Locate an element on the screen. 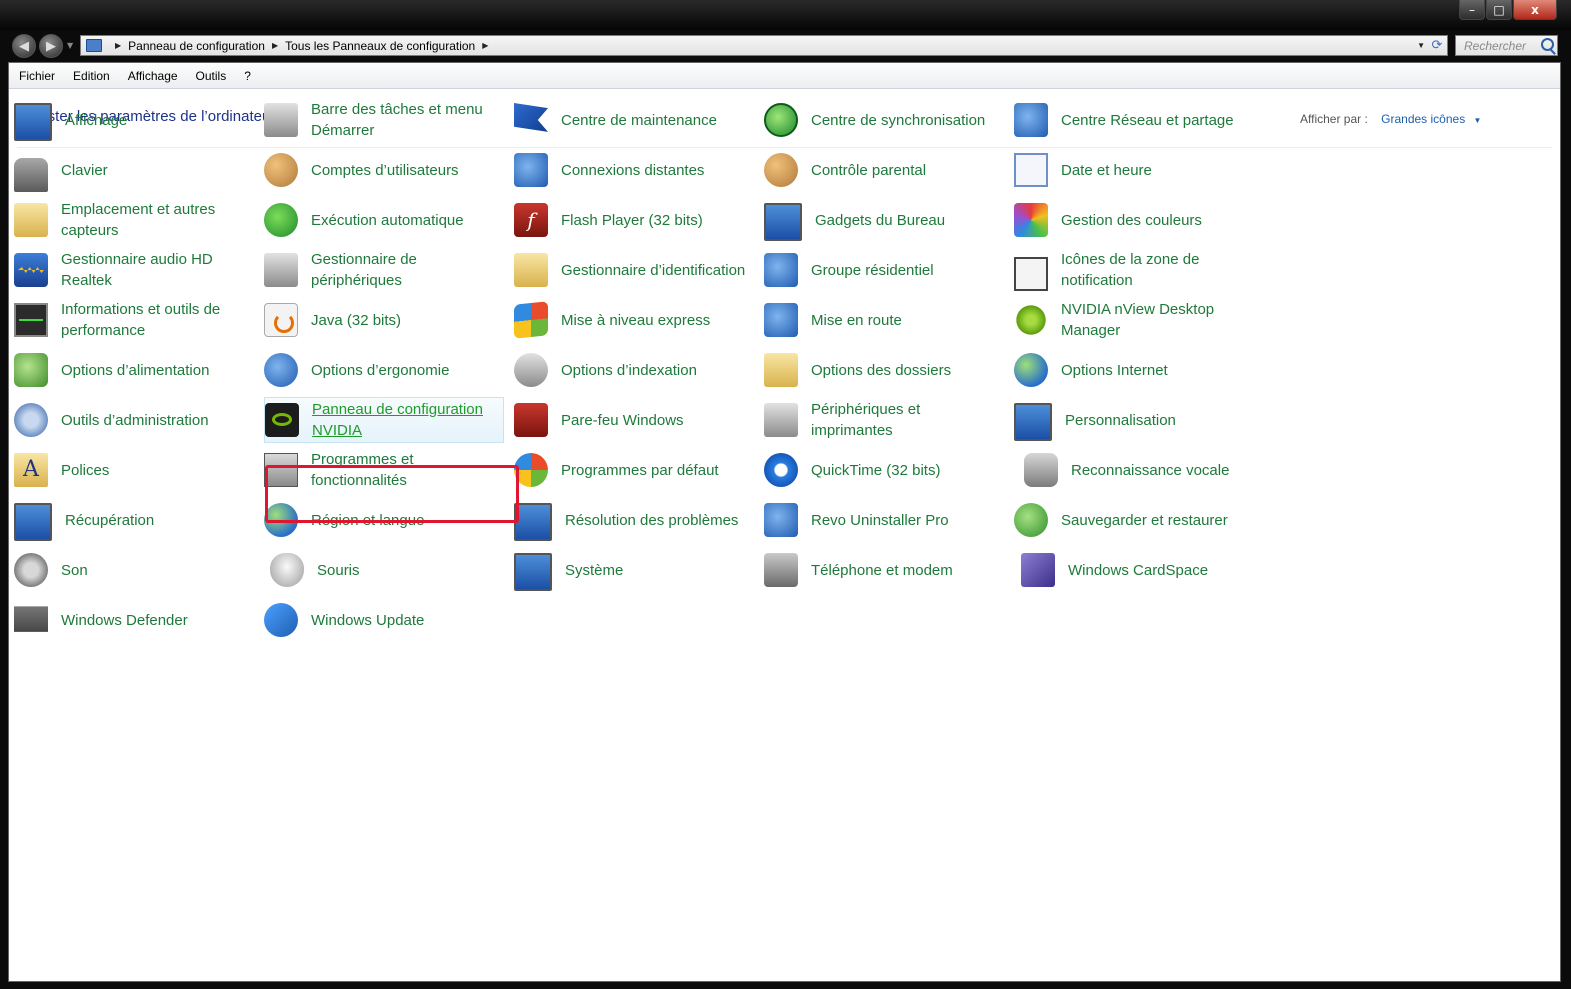 Image resolution: width=1571 pixels, height=989 pixels. item-comptes-utilisateurs: Comptes d’utilisateurs is located at coordinates (384, 170).